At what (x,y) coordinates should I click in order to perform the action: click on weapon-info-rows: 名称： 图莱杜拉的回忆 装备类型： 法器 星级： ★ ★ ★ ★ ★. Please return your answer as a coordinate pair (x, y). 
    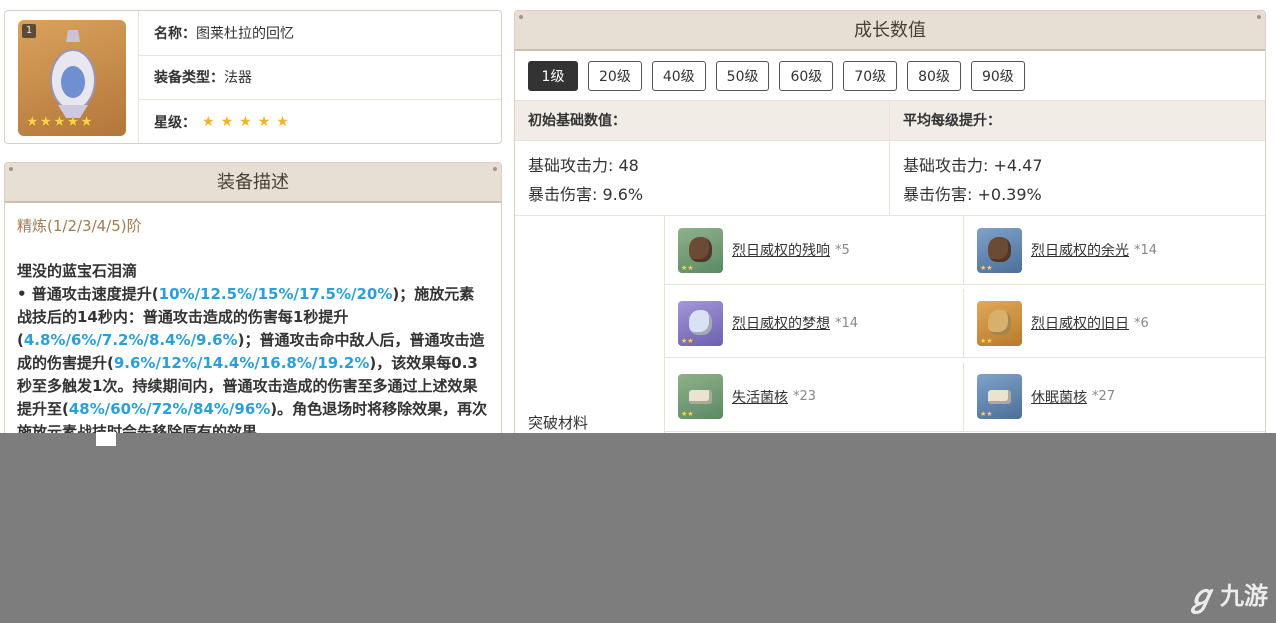
    Looking at the image, I should click on (319, 77).